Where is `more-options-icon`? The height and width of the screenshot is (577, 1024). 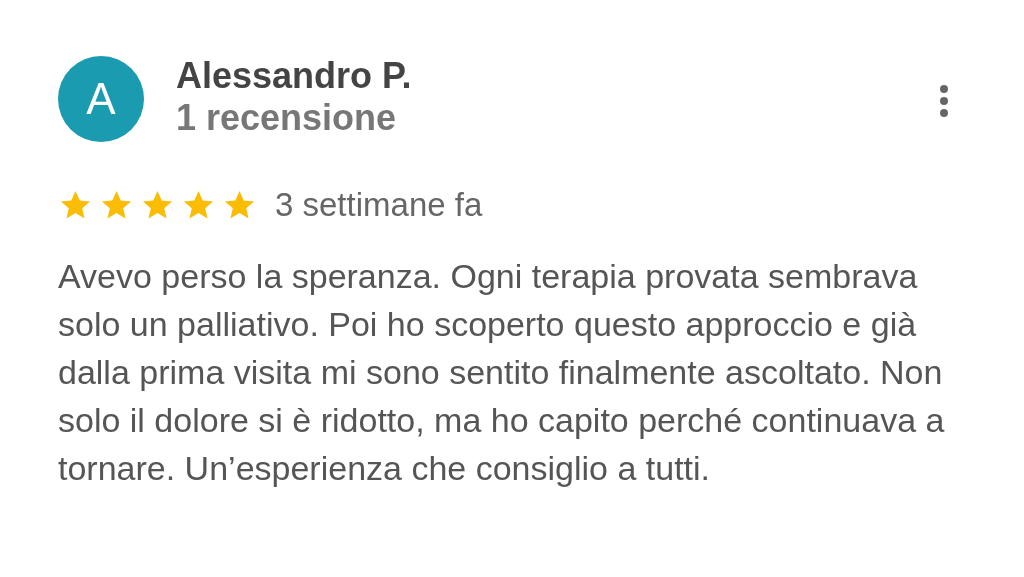 more-options-icon is located at coordinates (944, 101).